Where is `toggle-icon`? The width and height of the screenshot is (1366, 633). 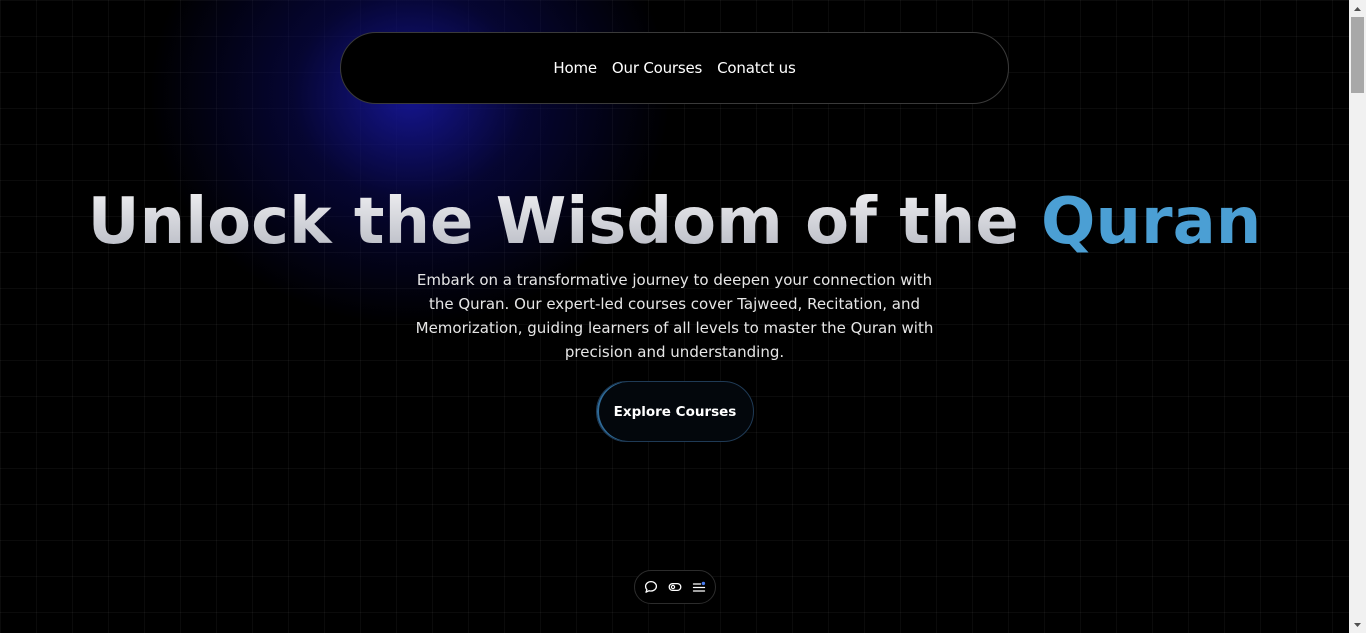 toggle-icon is located at coordinates (675, 587).